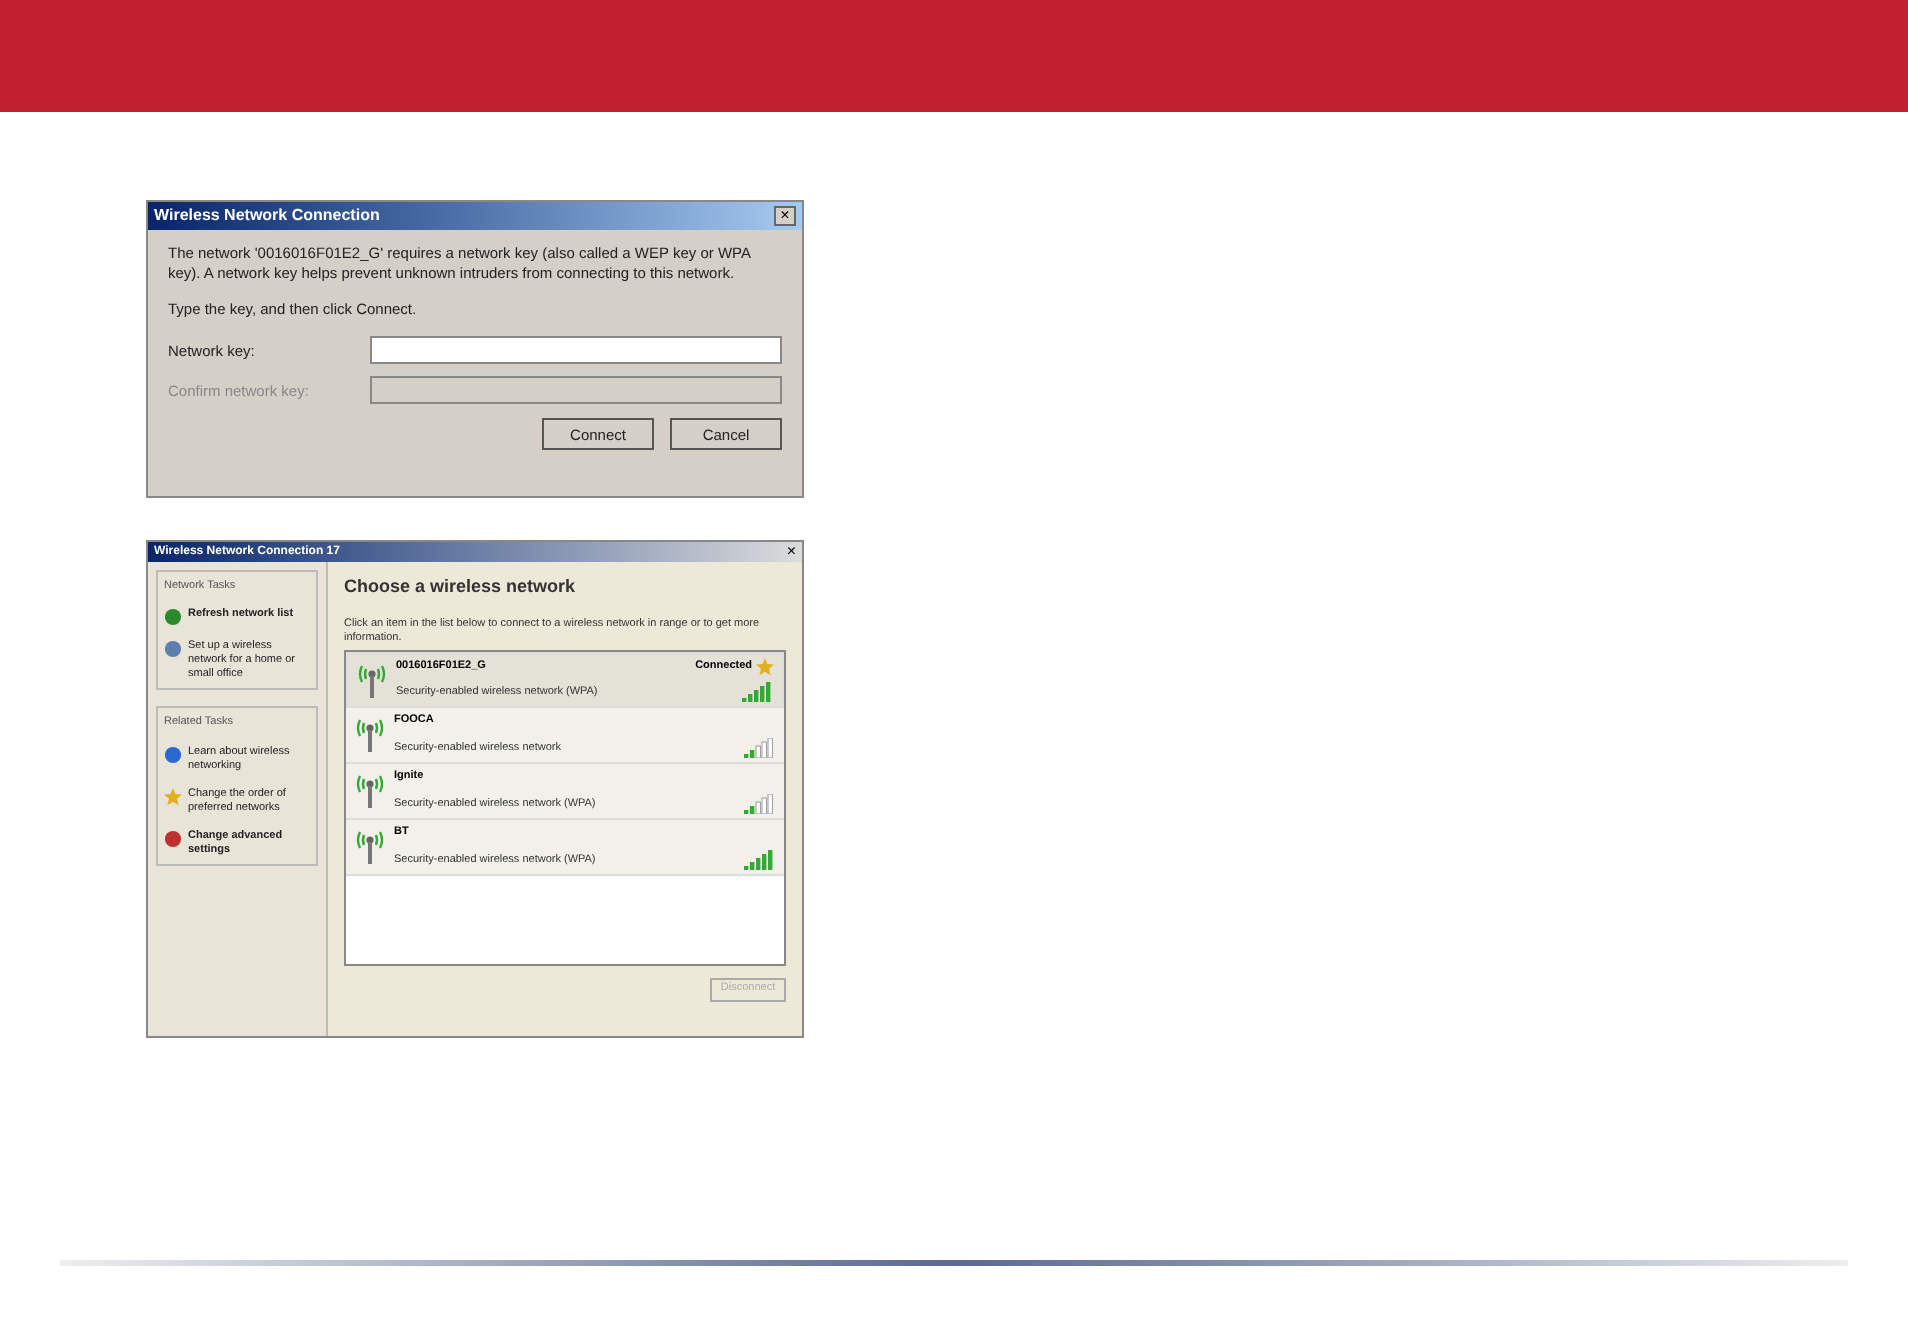 Image resolution: width=1908 pixels, height=1320 pixels. I want to click on window-title: Wireless Network Connection, so click(267, 216).